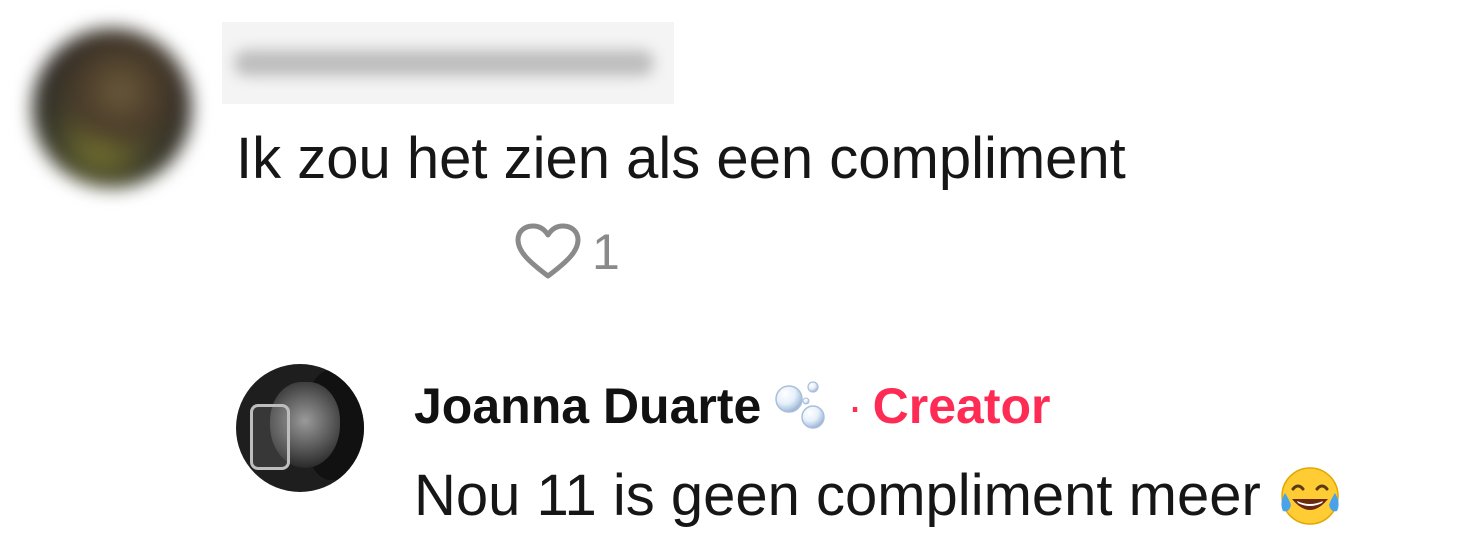 The height and width of the screenshot is (550, 1458). I want to click on commenter-username-blurred, so click(448, 63).